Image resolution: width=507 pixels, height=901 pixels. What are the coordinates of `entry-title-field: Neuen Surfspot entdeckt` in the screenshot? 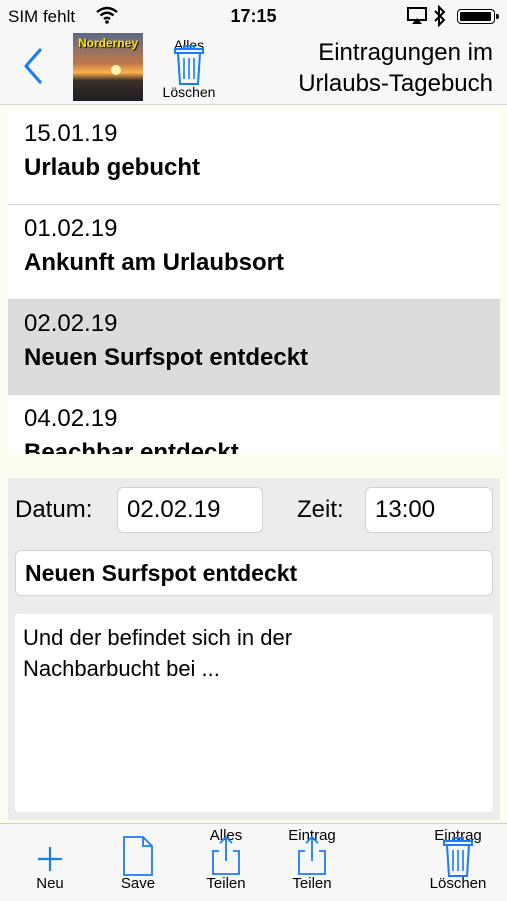 It's located at (254, 573).